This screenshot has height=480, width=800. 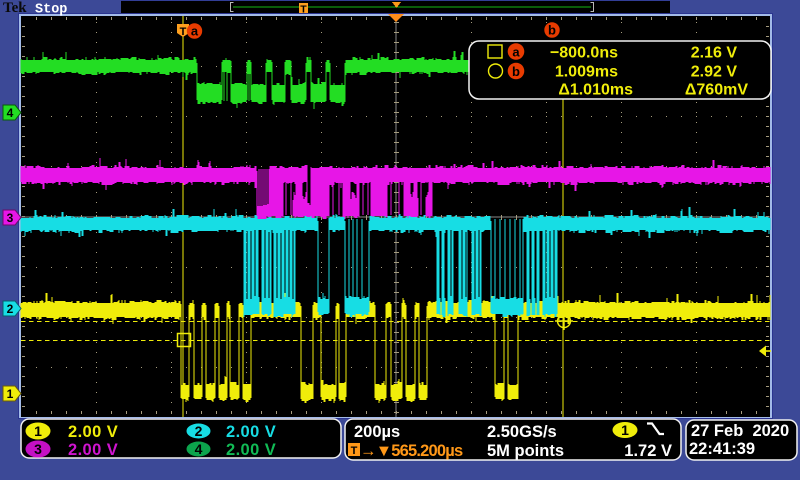 I want to click on svg-text: Stop, so click(x=51, y=10).